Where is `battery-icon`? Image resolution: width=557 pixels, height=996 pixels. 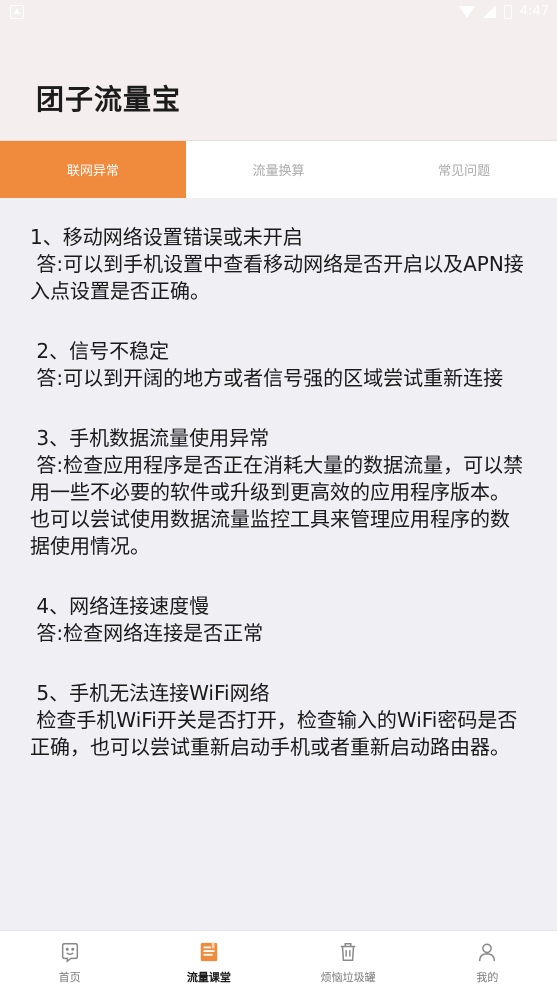
battery-icon is located at coordinates (507, 11).